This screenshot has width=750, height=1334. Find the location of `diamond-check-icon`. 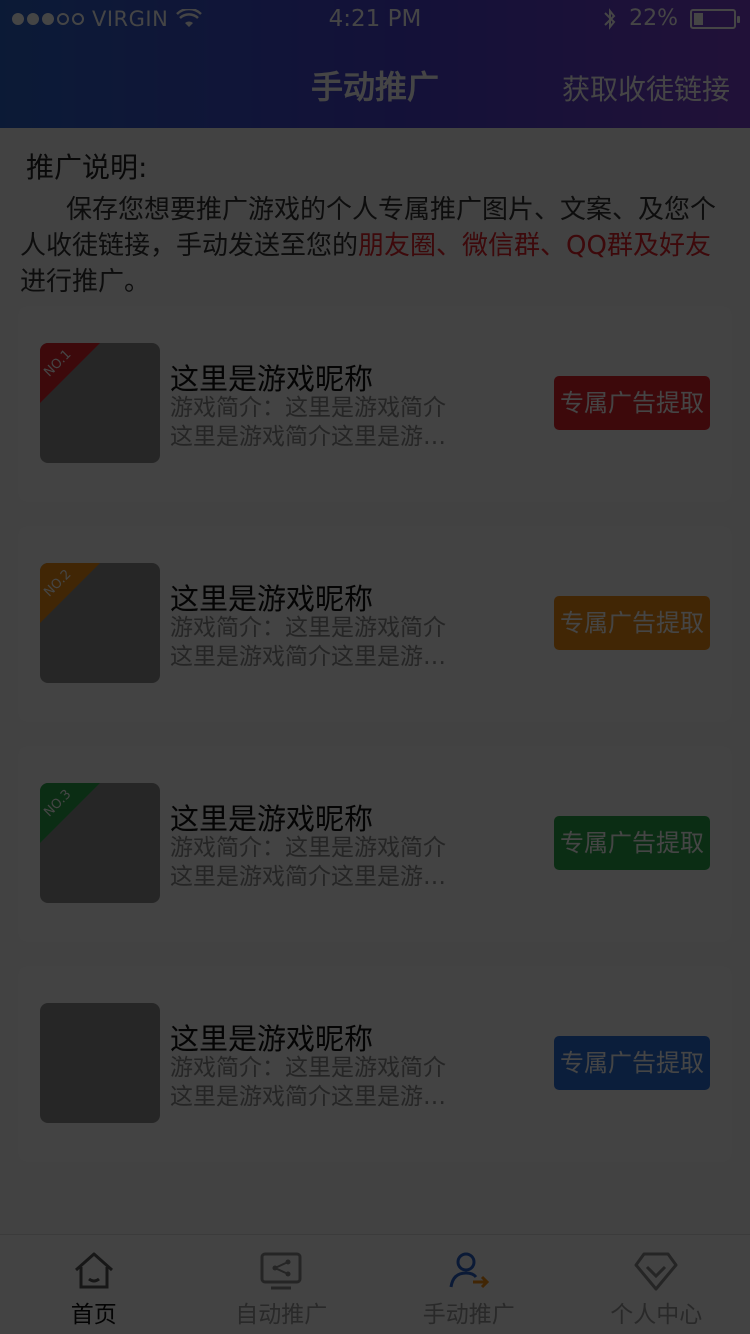

diamond-check-icon is located at coordinates (656, 1271).